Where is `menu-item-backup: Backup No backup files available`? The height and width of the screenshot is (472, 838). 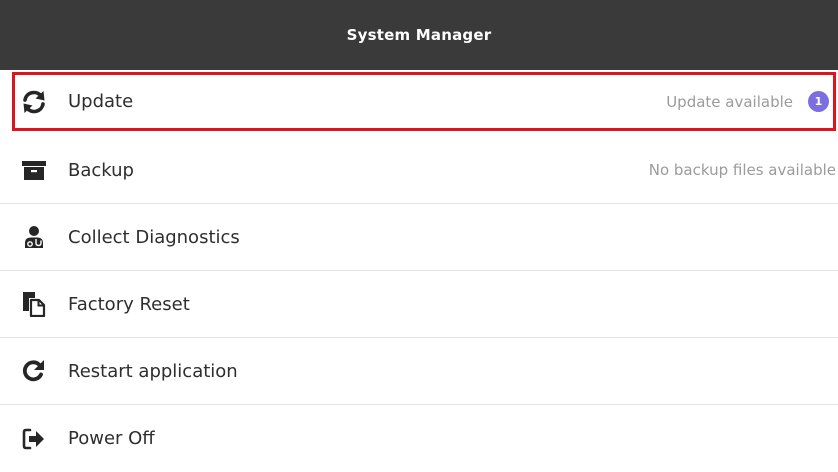
menu-item-backup: Backup No backup files available is located at coordinates (419, 170).